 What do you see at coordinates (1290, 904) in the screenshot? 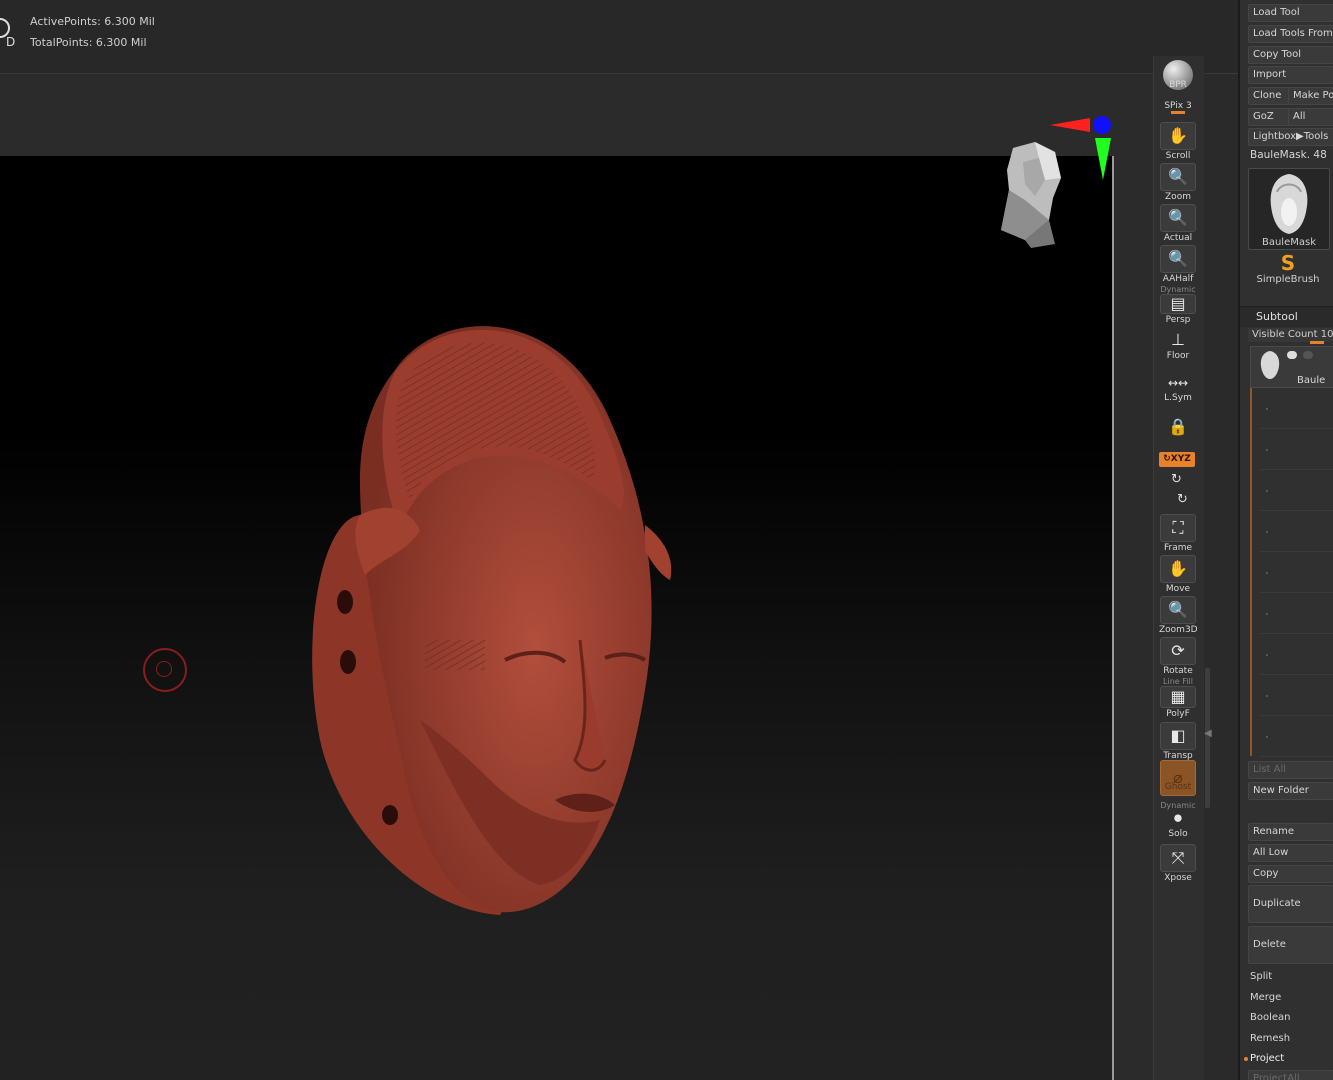
I see `duplicate-button: Duplicate` at bounding box center [1290, 904].